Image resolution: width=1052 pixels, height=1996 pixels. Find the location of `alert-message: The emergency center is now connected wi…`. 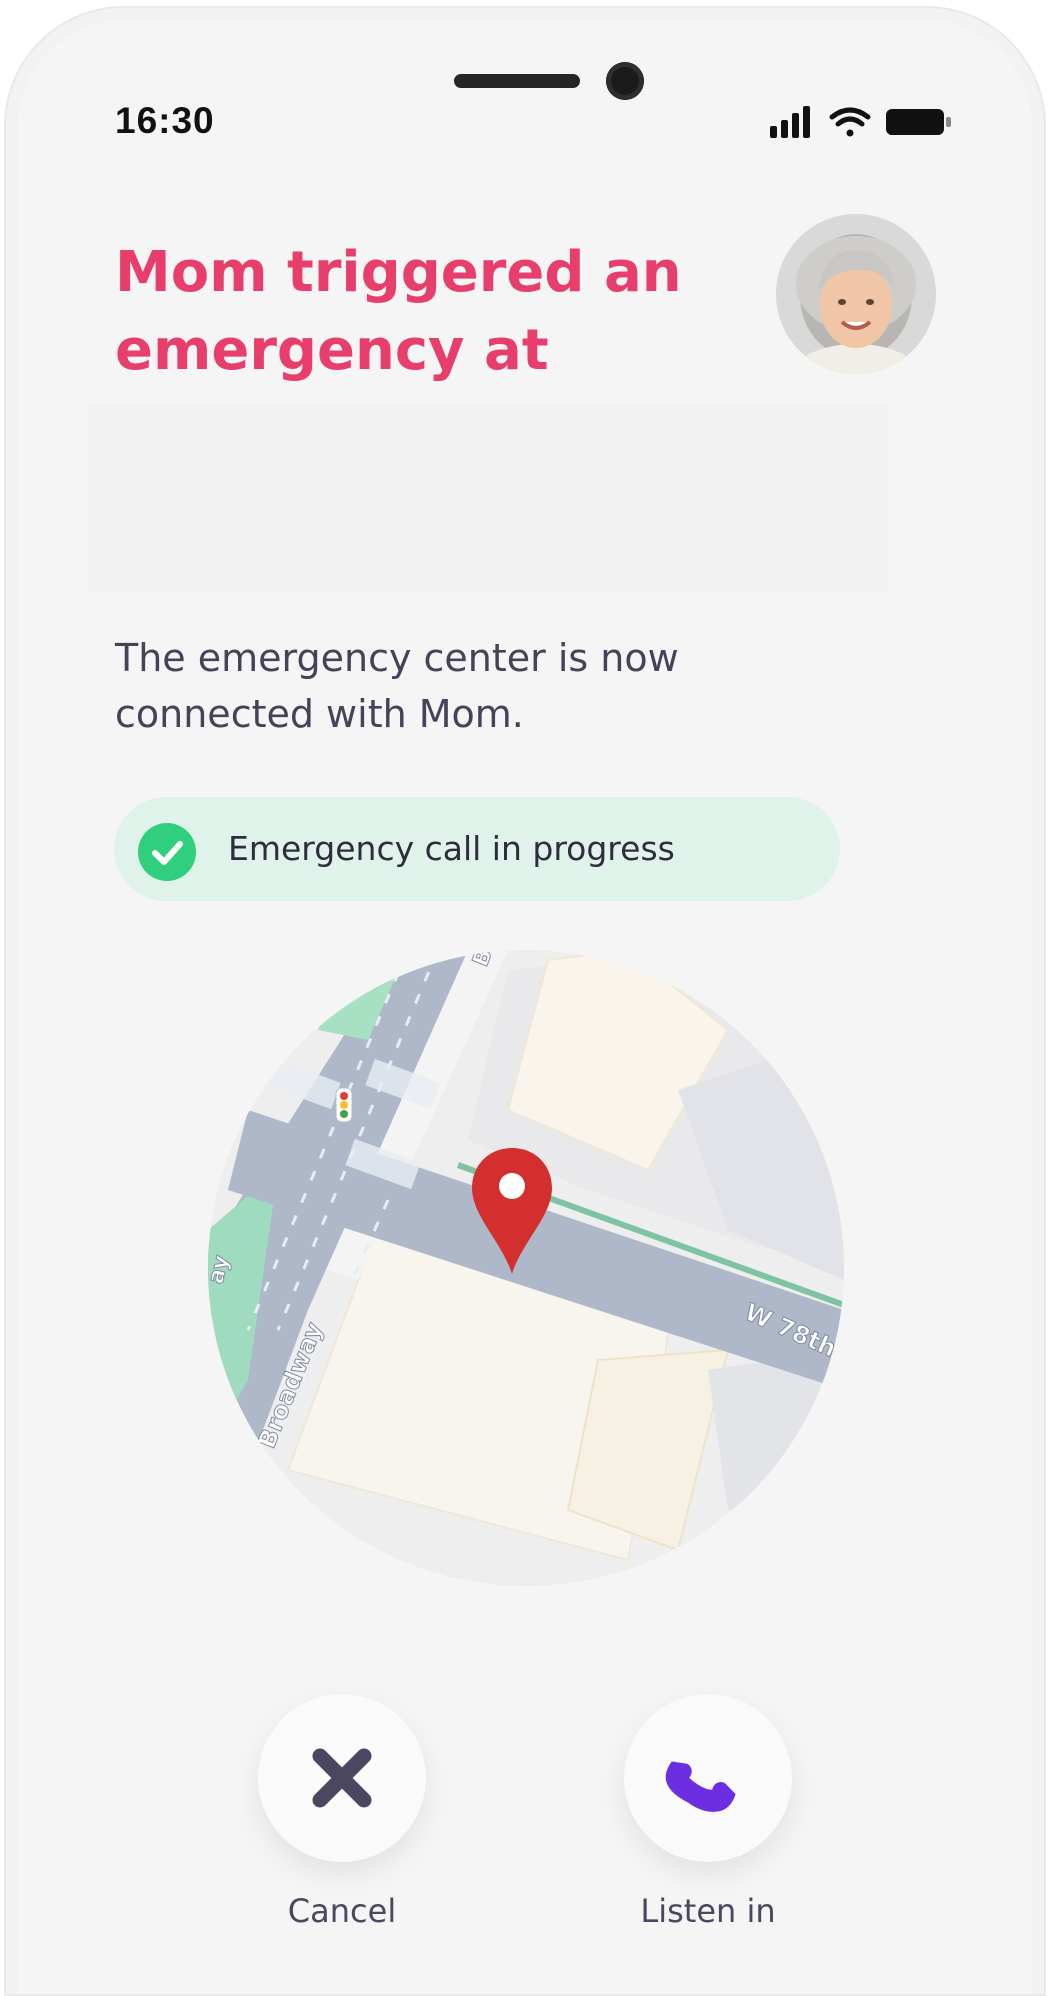

alert-message: The emergency center is now connected wi… is located at coordinates (397, 686).